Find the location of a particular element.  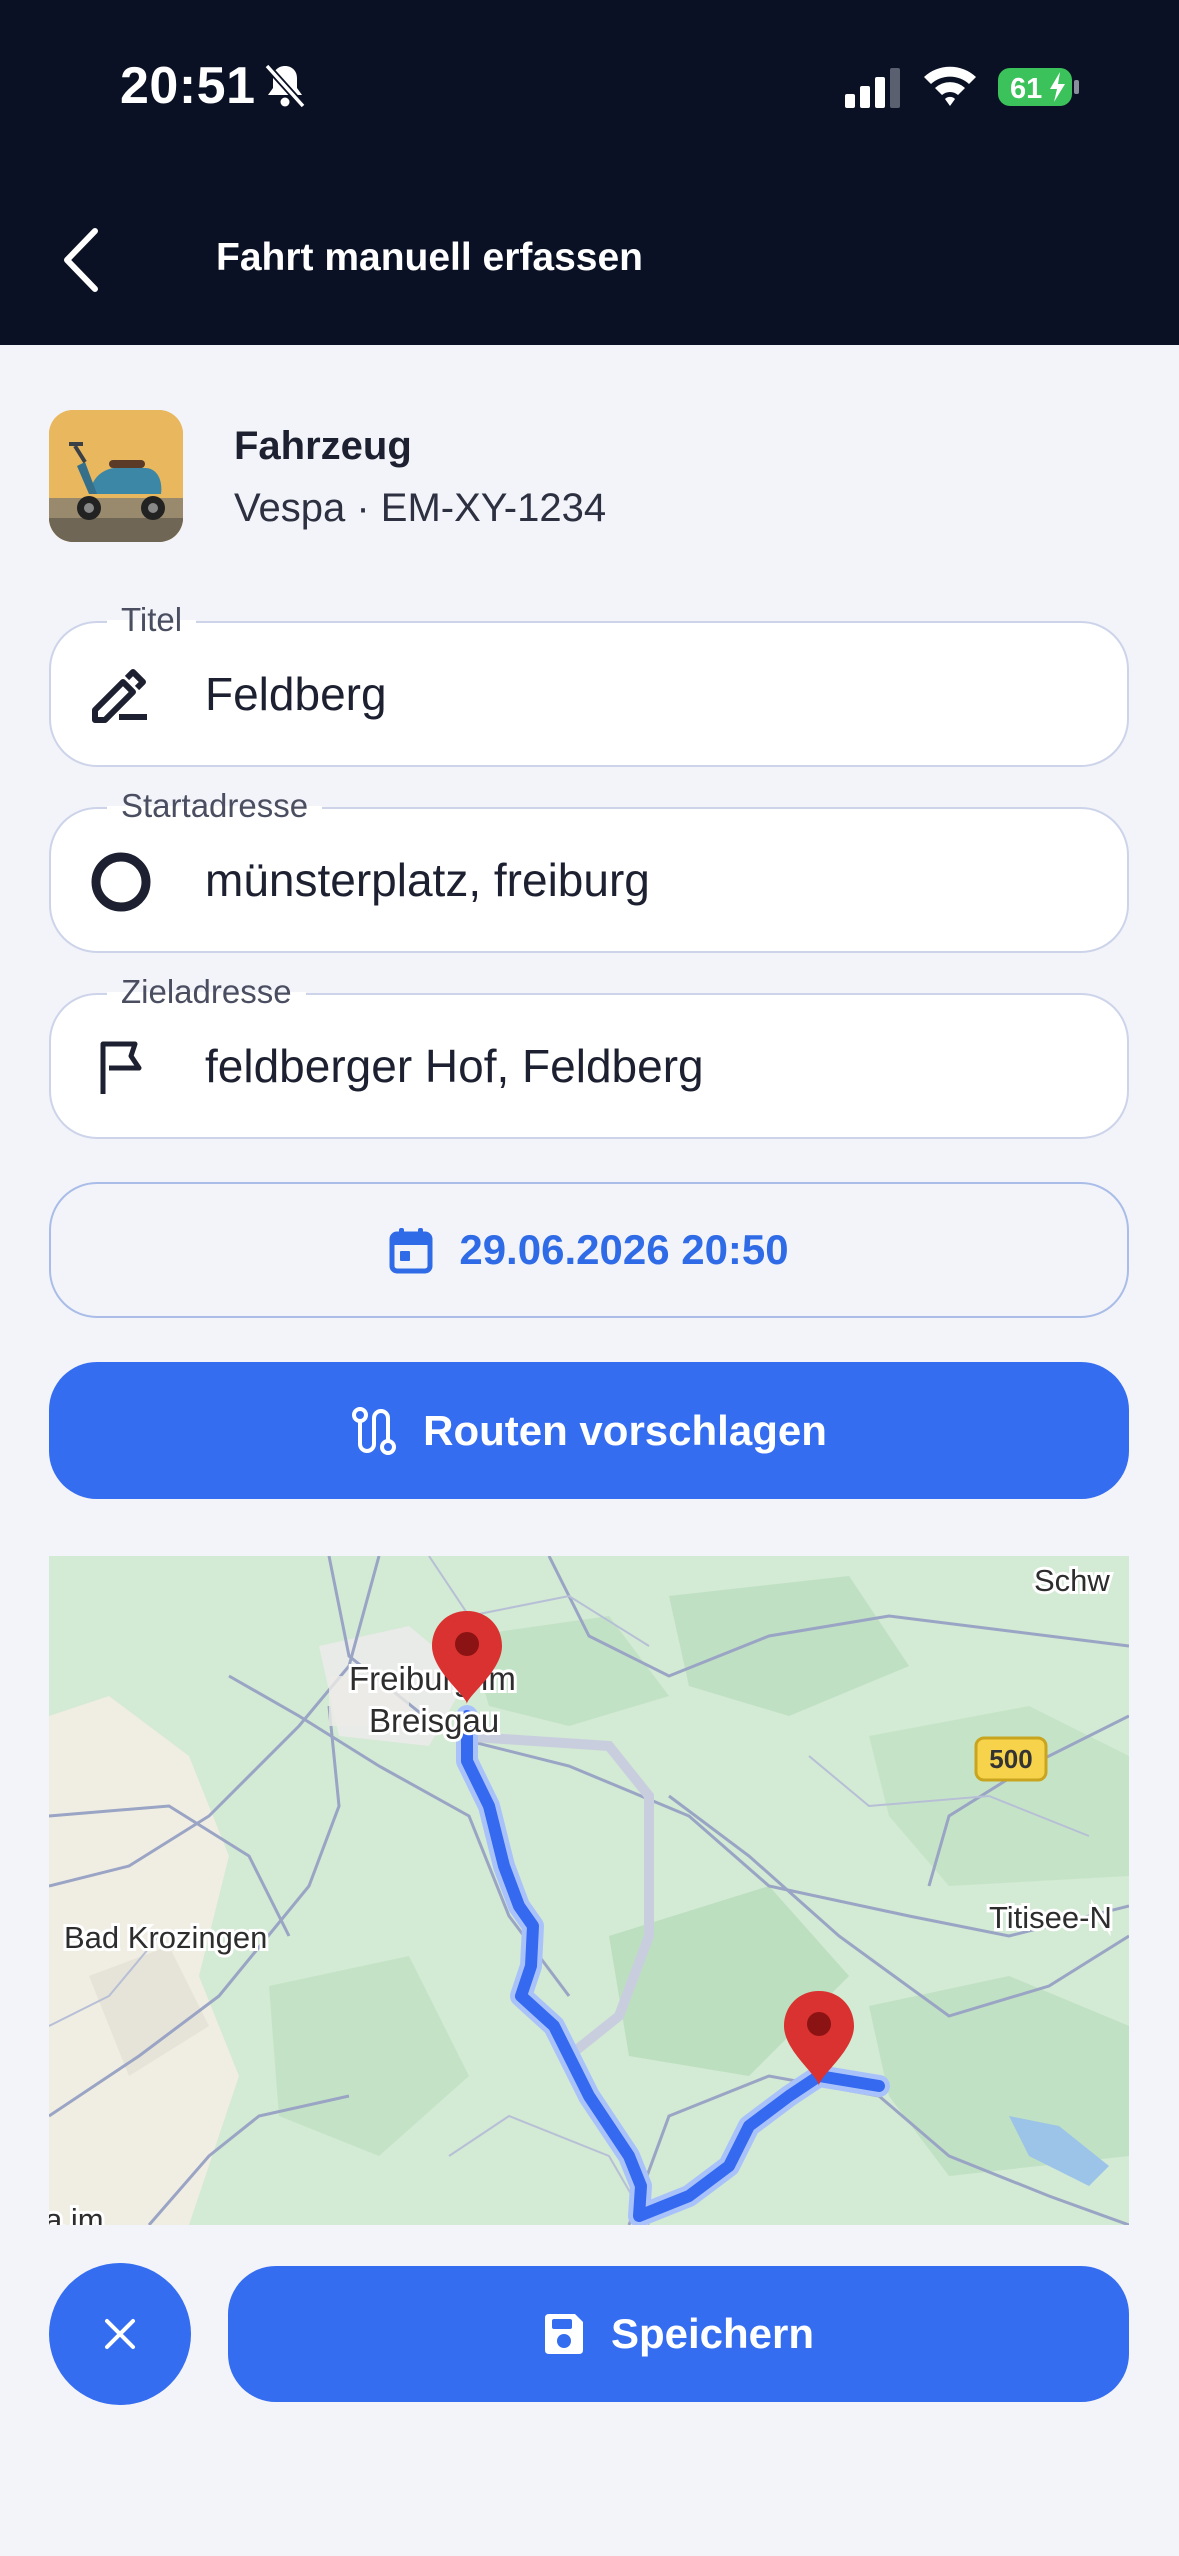

map-label-bottom-left: a im is located at coordinates (76, 2213).